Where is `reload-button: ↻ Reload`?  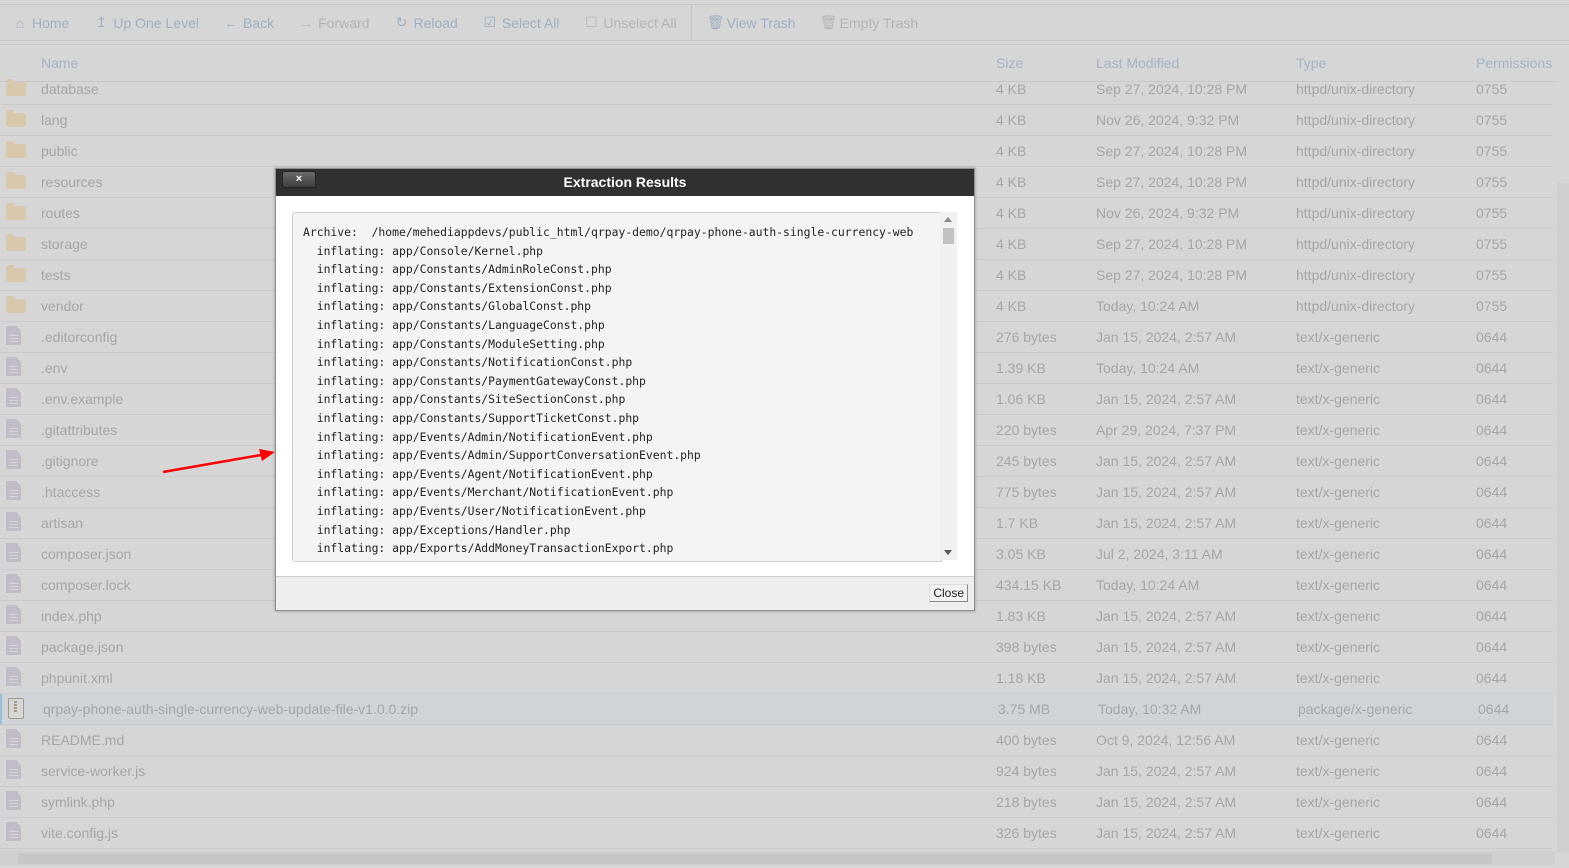 reload-button: ↻ Reload is located at coordinates (425, 22).